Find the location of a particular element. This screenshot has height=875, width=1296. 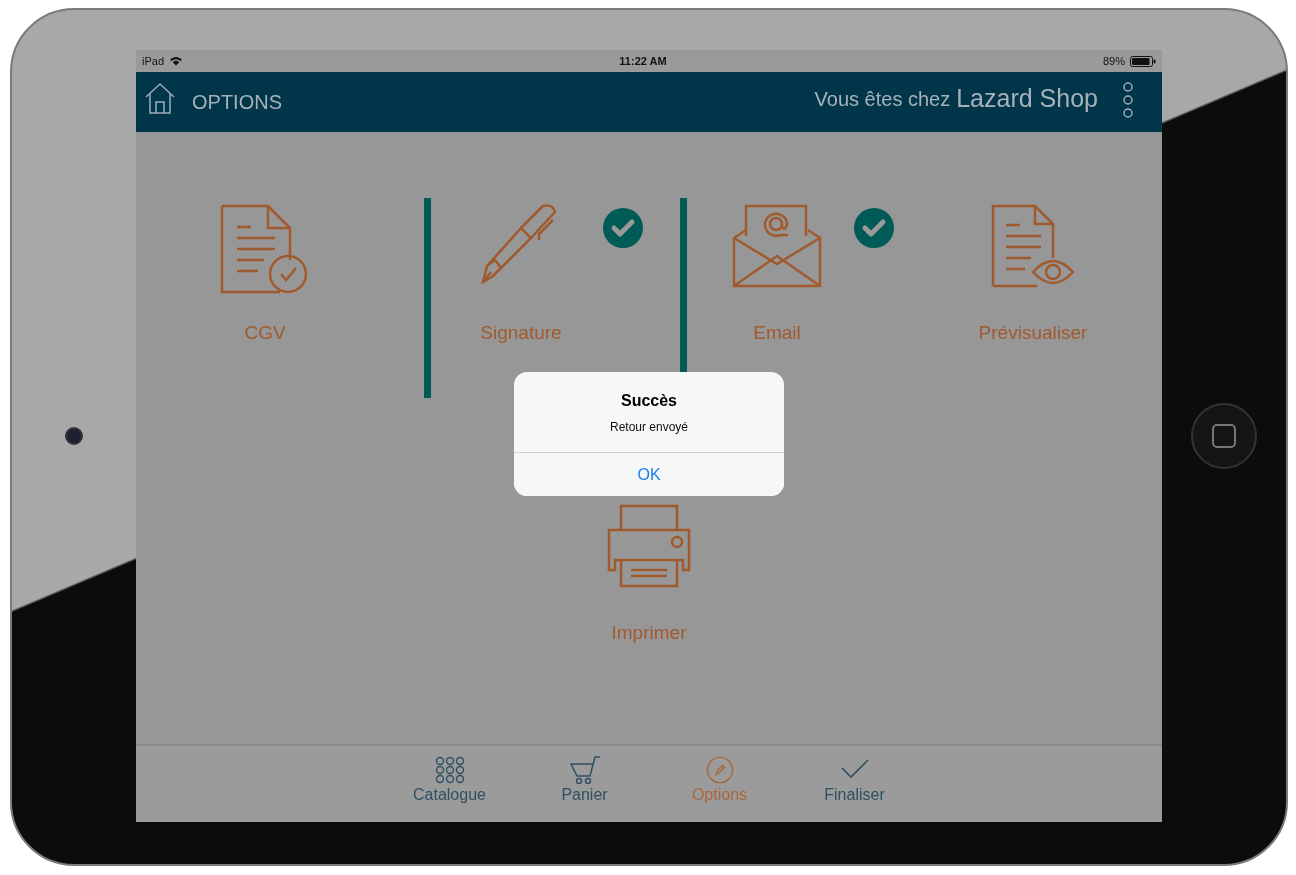

option-label: CGV is located at coordinates (265, 333).